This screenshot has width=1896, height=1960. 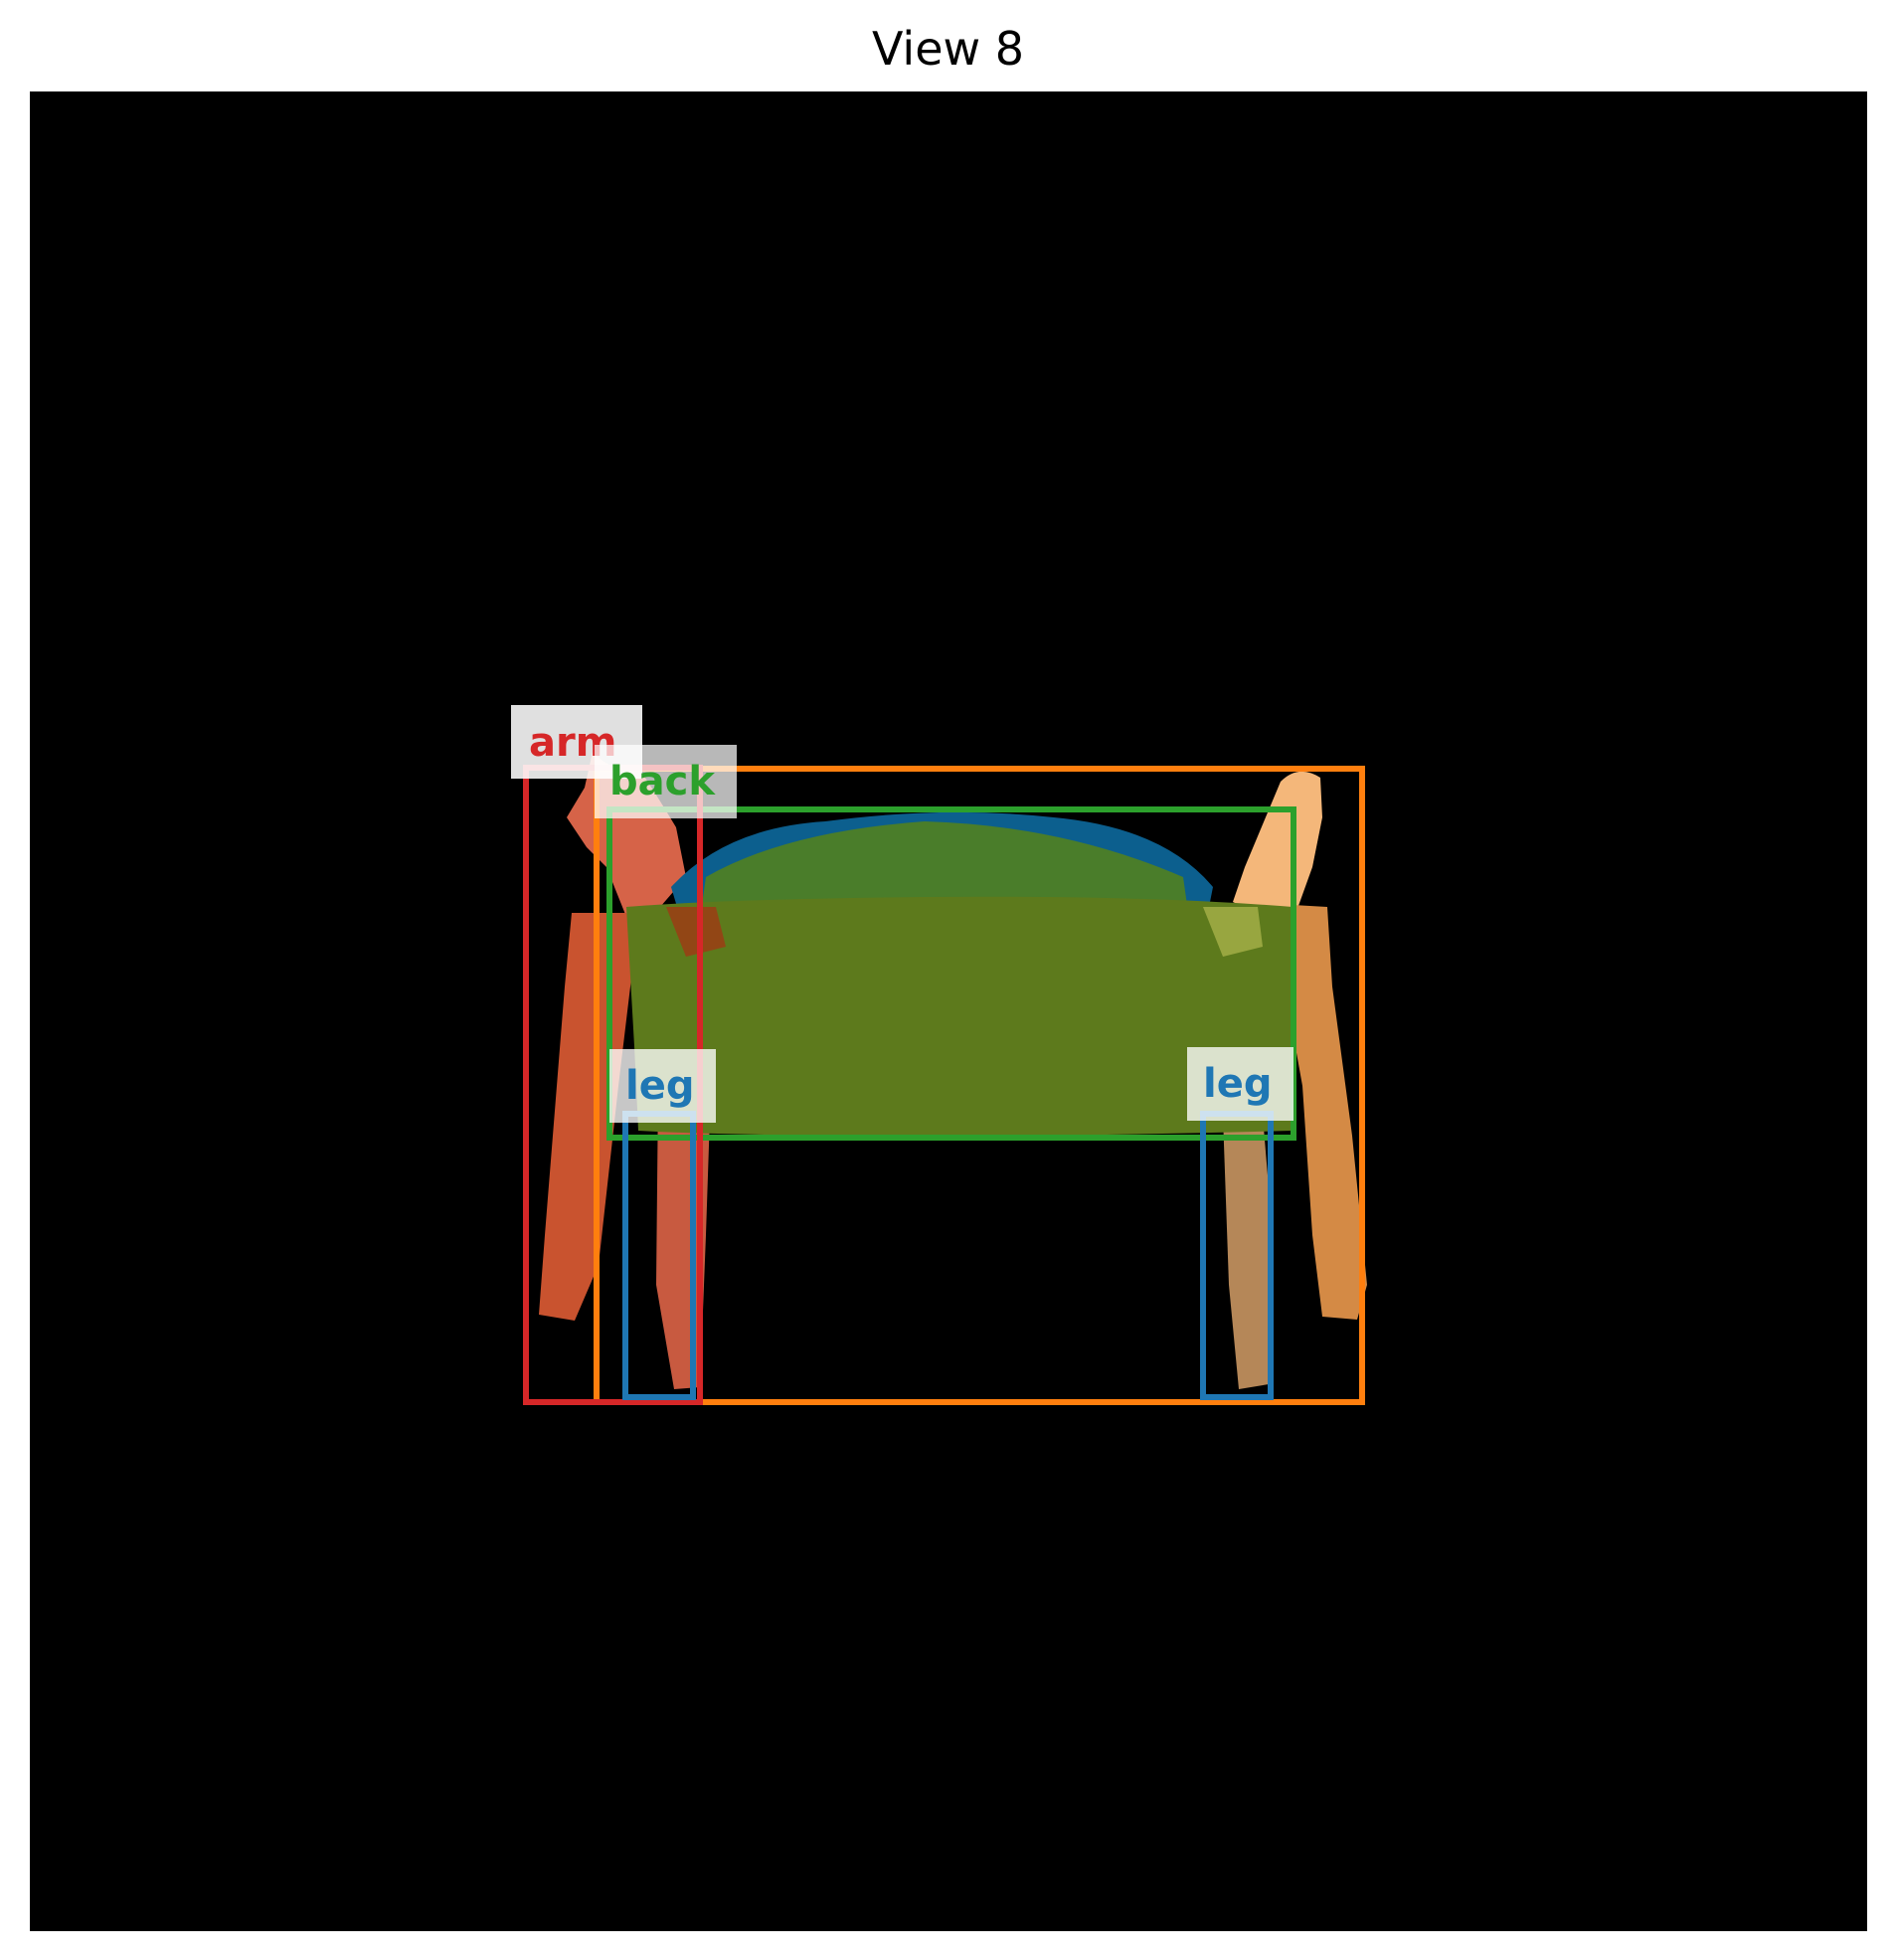 I want to click on back-label: back, so click(x=662, y=781).